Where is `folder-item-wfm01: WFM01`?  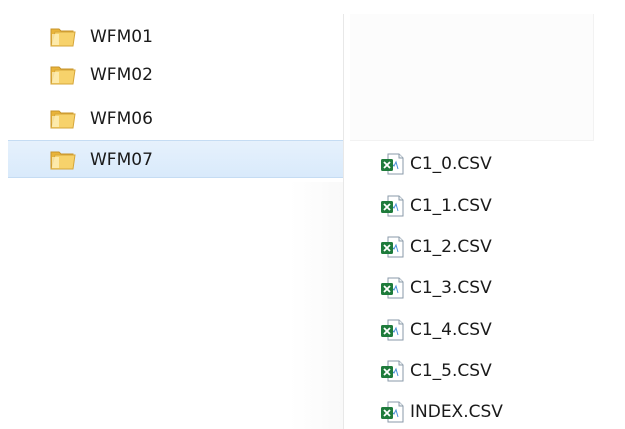
folder-item-wfm01: WFM01 is located at coordinates (175, 37).